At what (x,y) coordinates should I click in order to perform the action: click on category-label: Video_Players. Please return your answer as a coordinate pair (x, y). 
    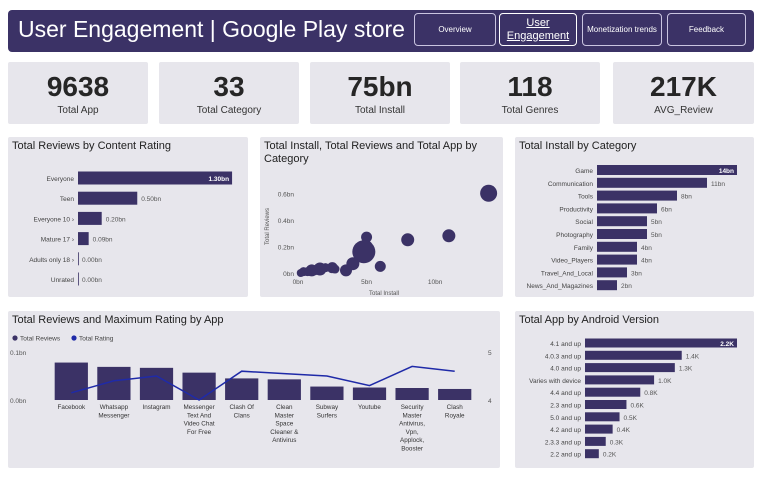
    Looking at the image, I should click on (572, 261).